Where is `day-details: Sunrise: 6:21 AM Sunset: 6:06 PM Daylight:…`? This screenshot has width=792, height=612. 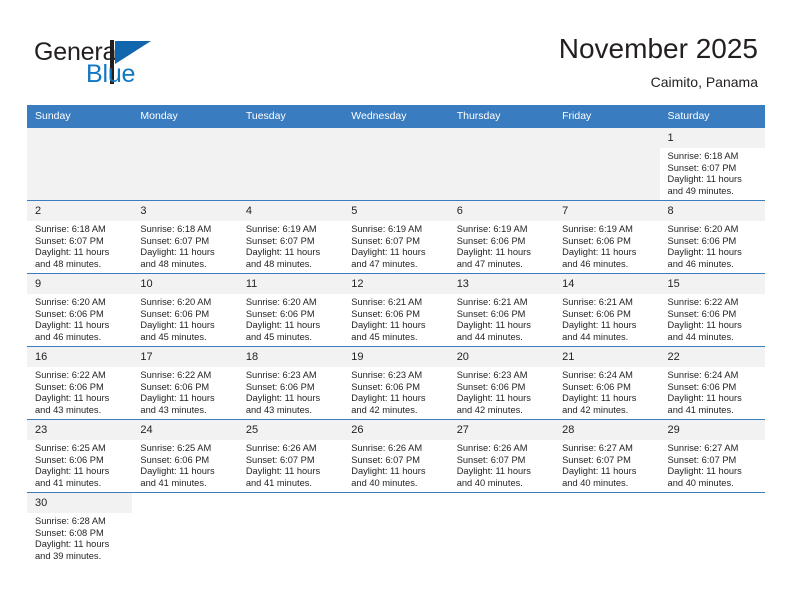 day-details: Sunrise: 6:21 AM Sunset: 6:06 PM Daylight:… is located at coordinates (501, 318).